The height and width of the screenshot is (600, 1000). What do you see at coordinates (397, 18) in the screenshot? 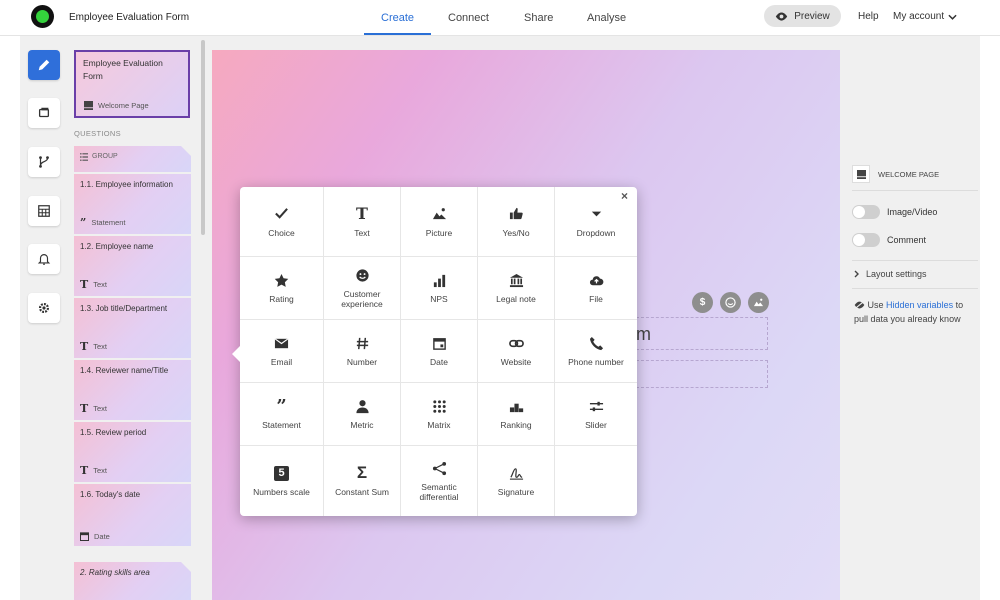
I see `tab-create: Create` at bounding box center [397, 18].